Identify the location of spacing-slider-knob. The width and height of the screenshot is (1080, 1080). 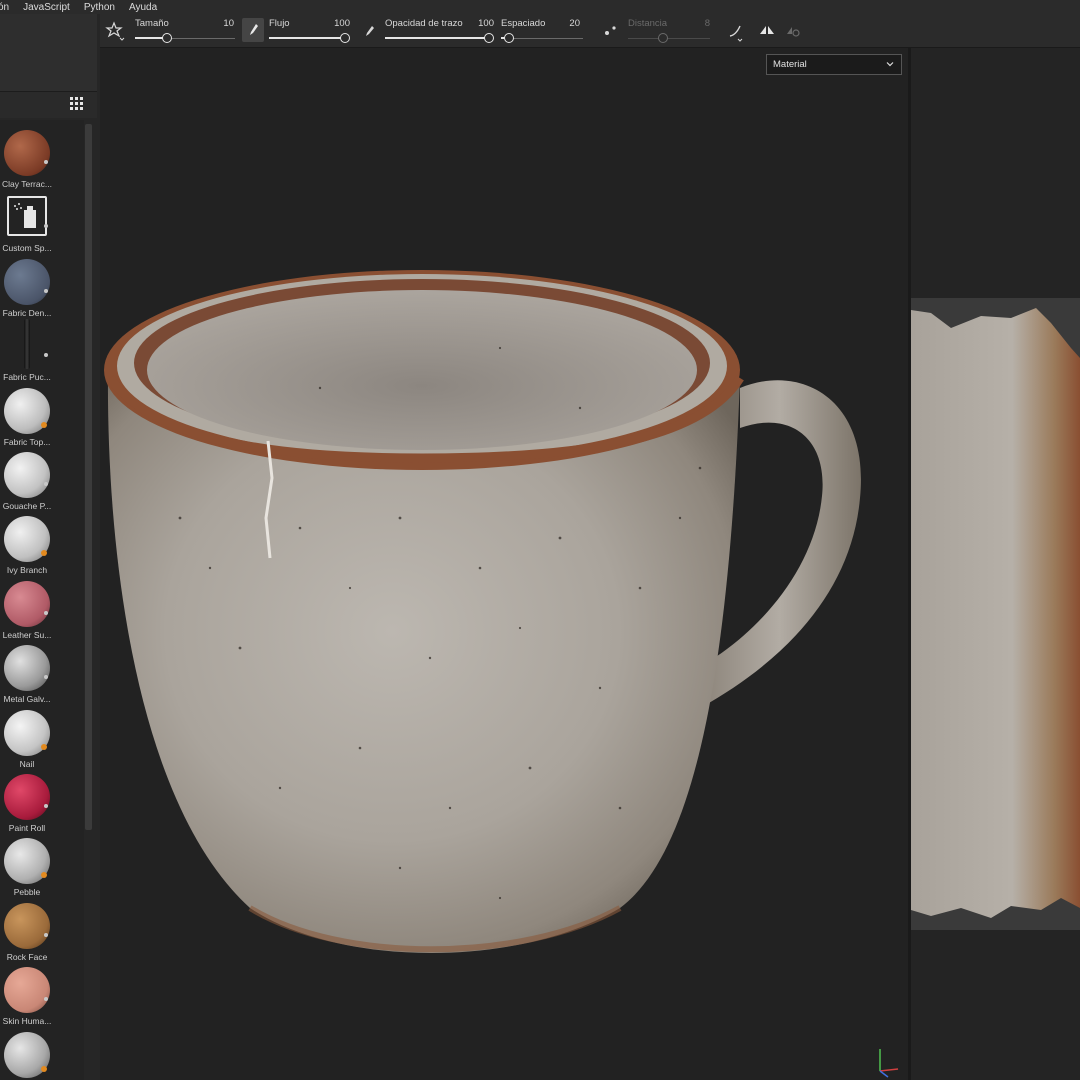
(509, 38).